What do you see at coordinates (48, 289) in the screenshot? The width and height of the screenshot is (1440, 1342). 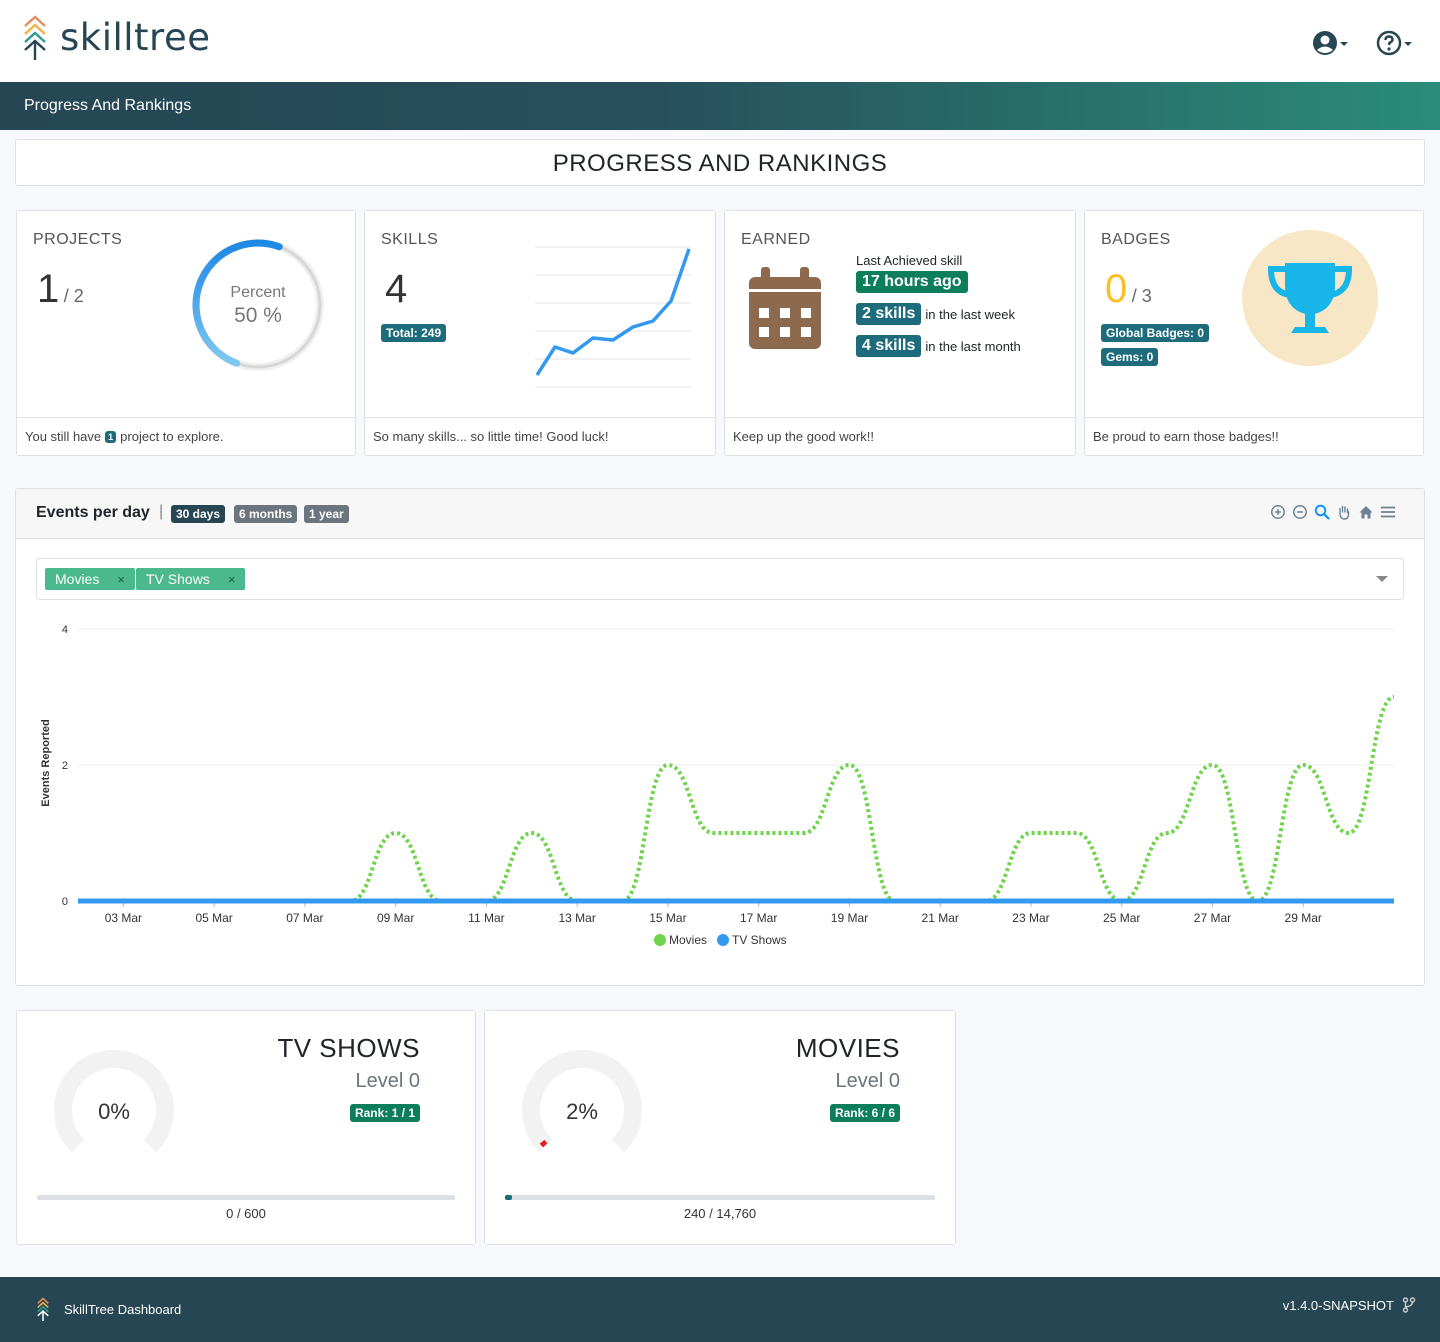 I see `projects-value: 1` at bounding box center [48, 289].